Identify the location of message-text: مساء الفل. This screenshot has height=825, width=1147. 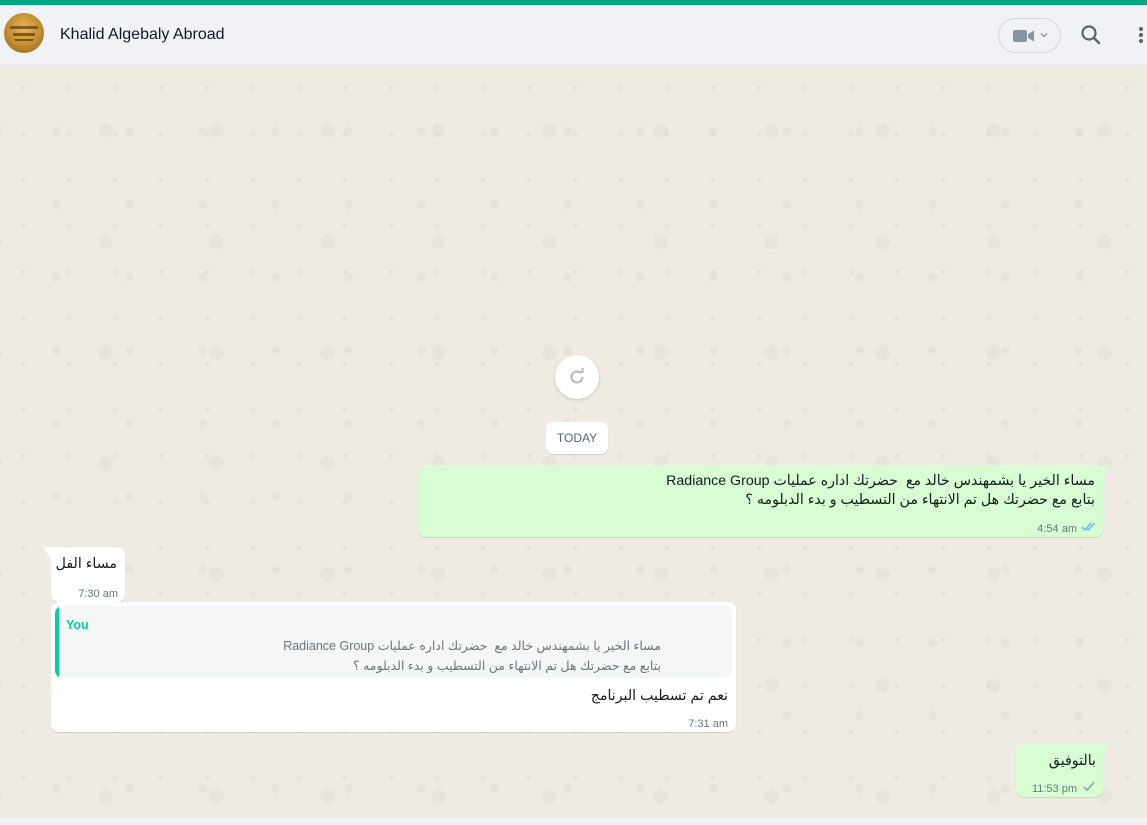
(86, 564).